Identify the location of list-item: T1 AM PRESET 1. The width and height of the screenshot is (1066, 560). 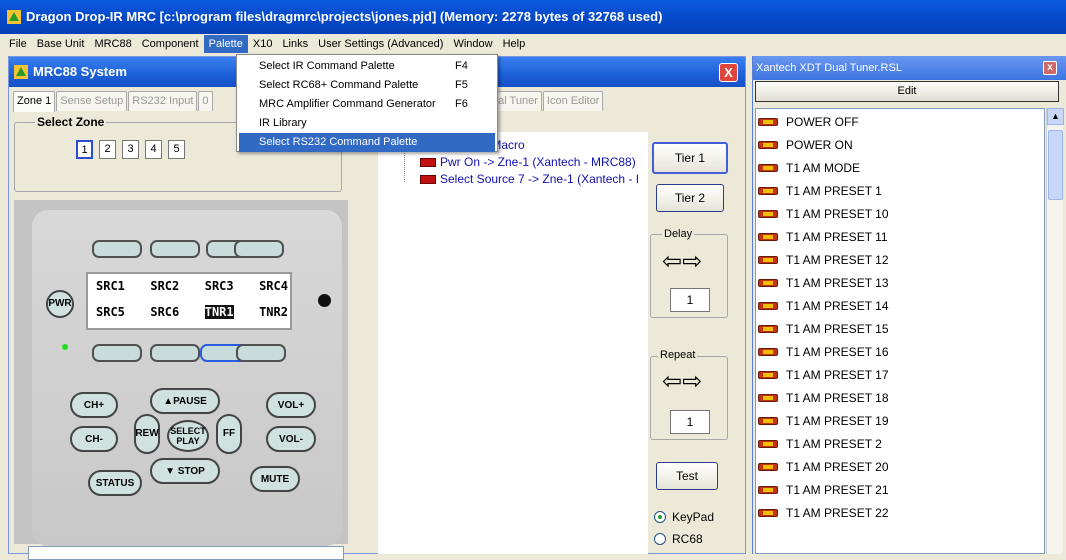
(820, 191).